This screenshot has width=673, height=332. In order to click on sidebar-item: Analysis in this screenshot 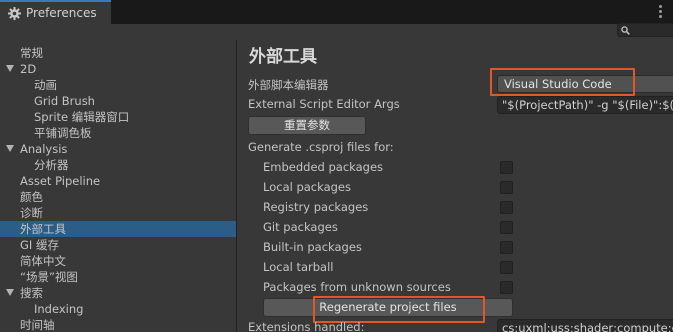, I will do `click(118, 149)`.